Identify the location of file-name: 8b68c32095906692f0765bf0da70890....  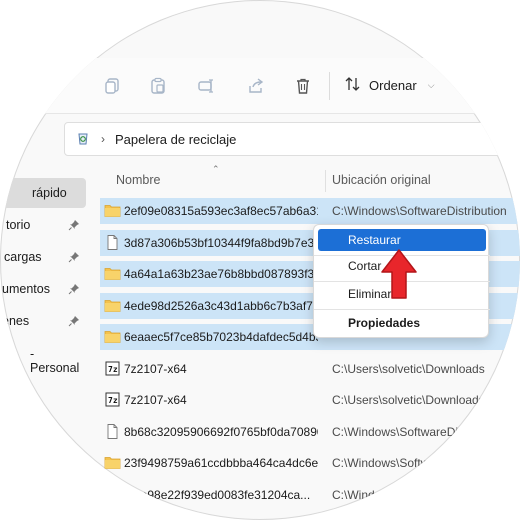
(221, 432).